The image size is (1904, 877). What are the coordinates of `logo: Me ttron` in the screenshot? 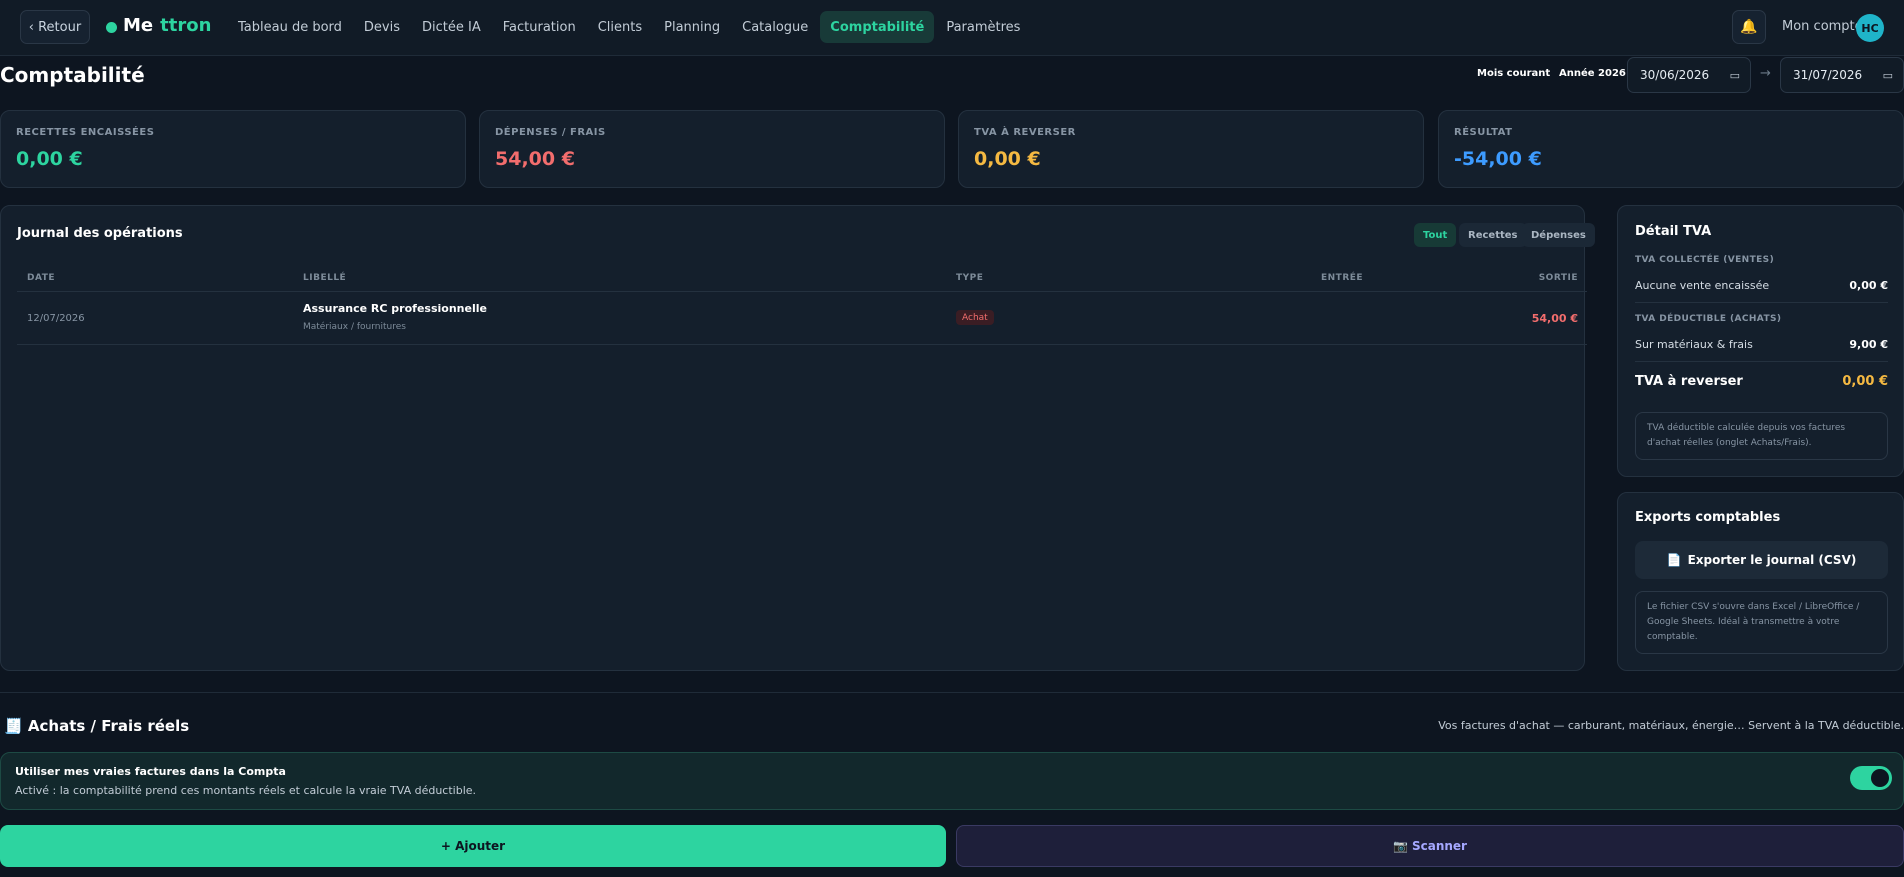 It's located at (167, 25).